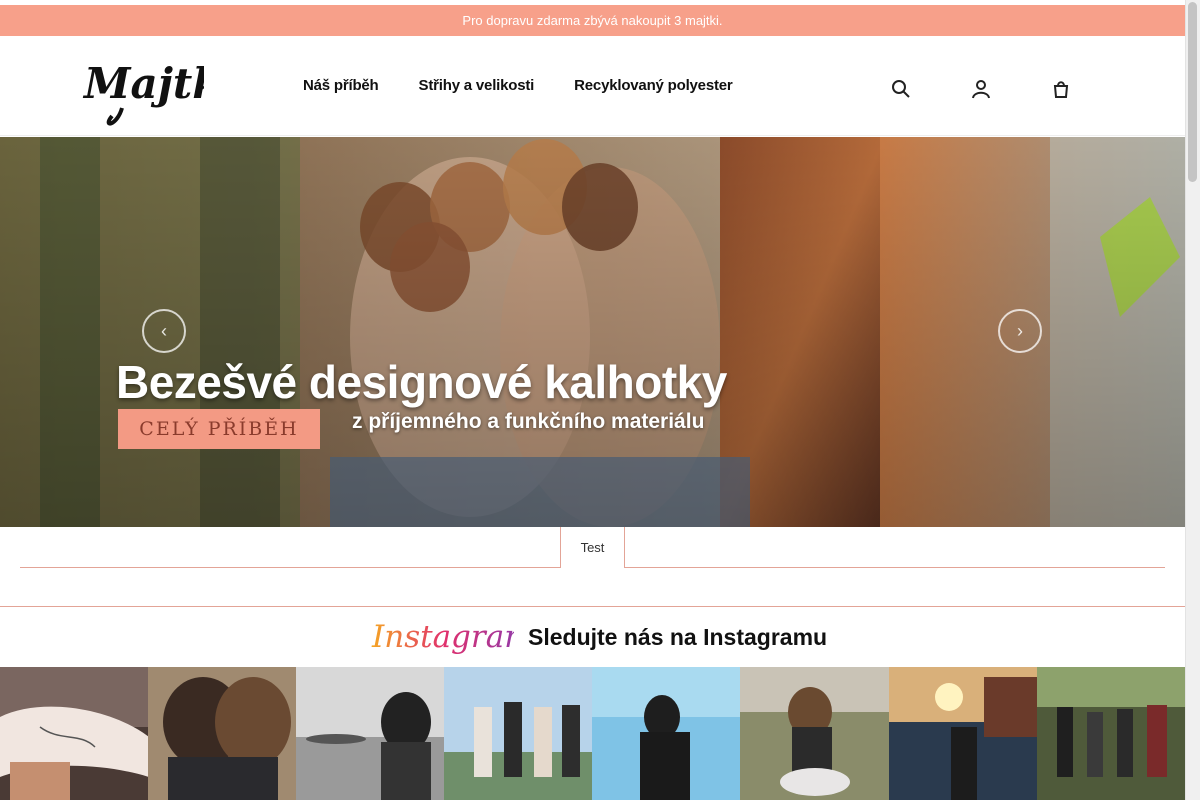  What do you see at coordinates (1061, 89) in the screenshot?
I see `cart-icon` at bounding box center [1061, 89].